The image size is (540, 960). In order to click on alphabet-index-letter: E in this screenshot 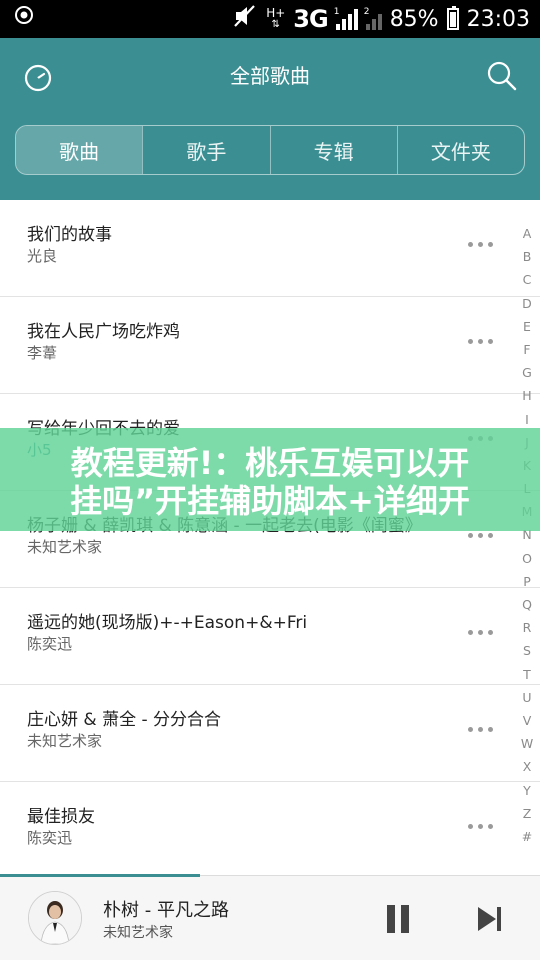, I will do `click(527, 326)`.